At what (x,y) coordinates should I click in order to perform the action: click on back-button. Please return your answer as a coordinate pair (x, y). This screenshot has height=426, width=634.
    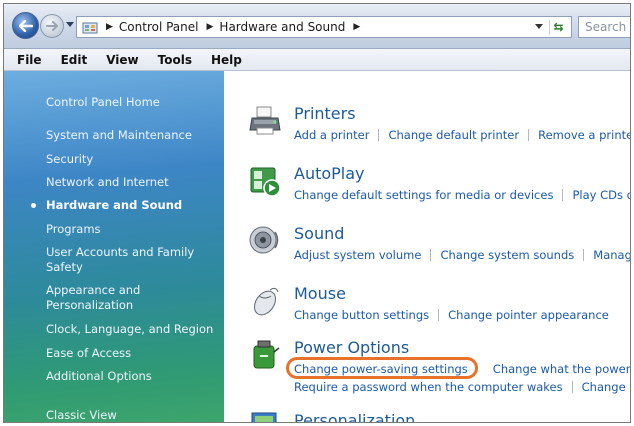
    Looking at the image, I should click on (25, 25).